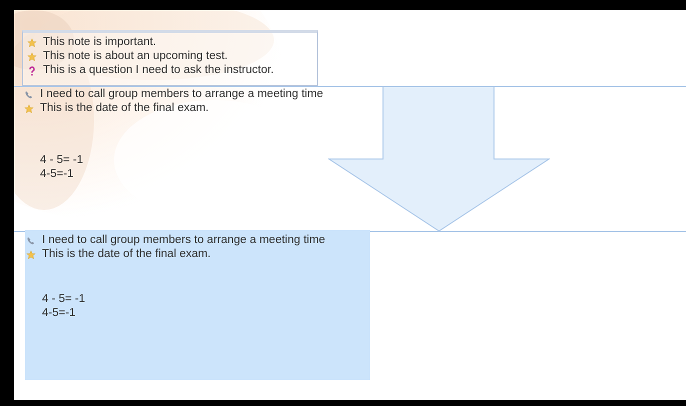  Describe the element at coordinates (158, 70) in the screenshot. I see `note-text: This is a question I need to ask the instructor.` at that location.